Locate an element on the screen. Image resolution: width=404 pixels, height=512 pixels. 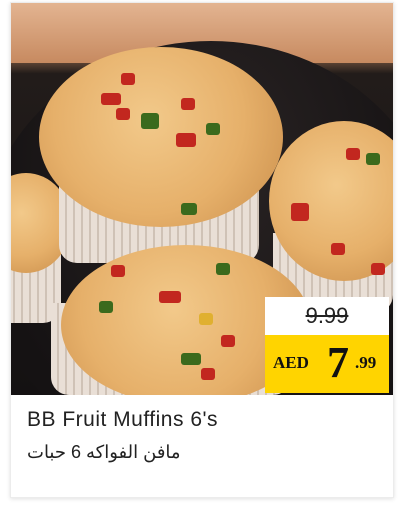
price-tag: 9.99 AED 7 .99 is located at coordinates (327, 335).